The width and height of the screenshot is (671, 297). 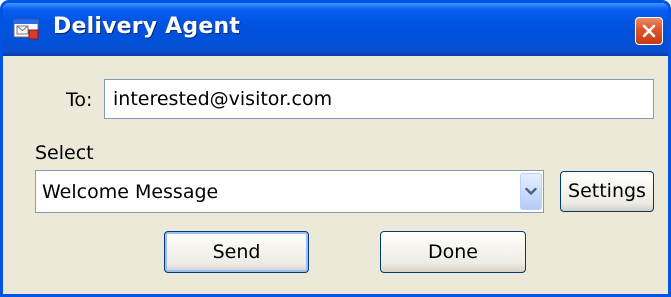 What do you see at coordinates (289, 191) in the screenshot?
I see `message-select: Welcome Message` at bounding box center [289, 191].